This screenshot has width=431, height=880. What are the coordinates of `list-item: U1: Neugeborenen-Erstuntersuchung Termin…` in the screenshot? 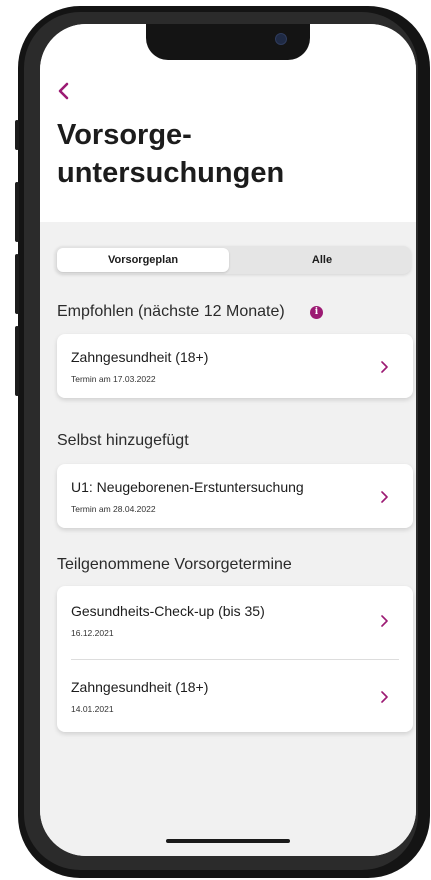 It's located at (235, 496).